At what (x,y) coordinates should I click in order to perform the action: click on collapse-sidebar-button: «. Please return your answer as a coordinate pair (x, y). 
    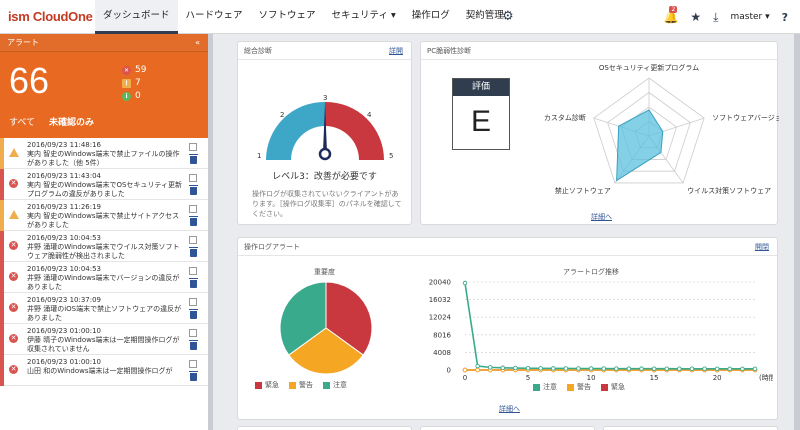
    Looking at the image, I should click on (197, 43).